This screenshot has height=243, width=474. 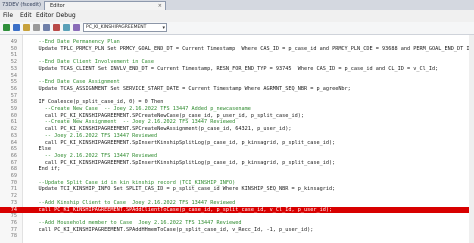 I want to click on code-line: 49 --End Date Permanency Plan, so click(x=237, y=42).